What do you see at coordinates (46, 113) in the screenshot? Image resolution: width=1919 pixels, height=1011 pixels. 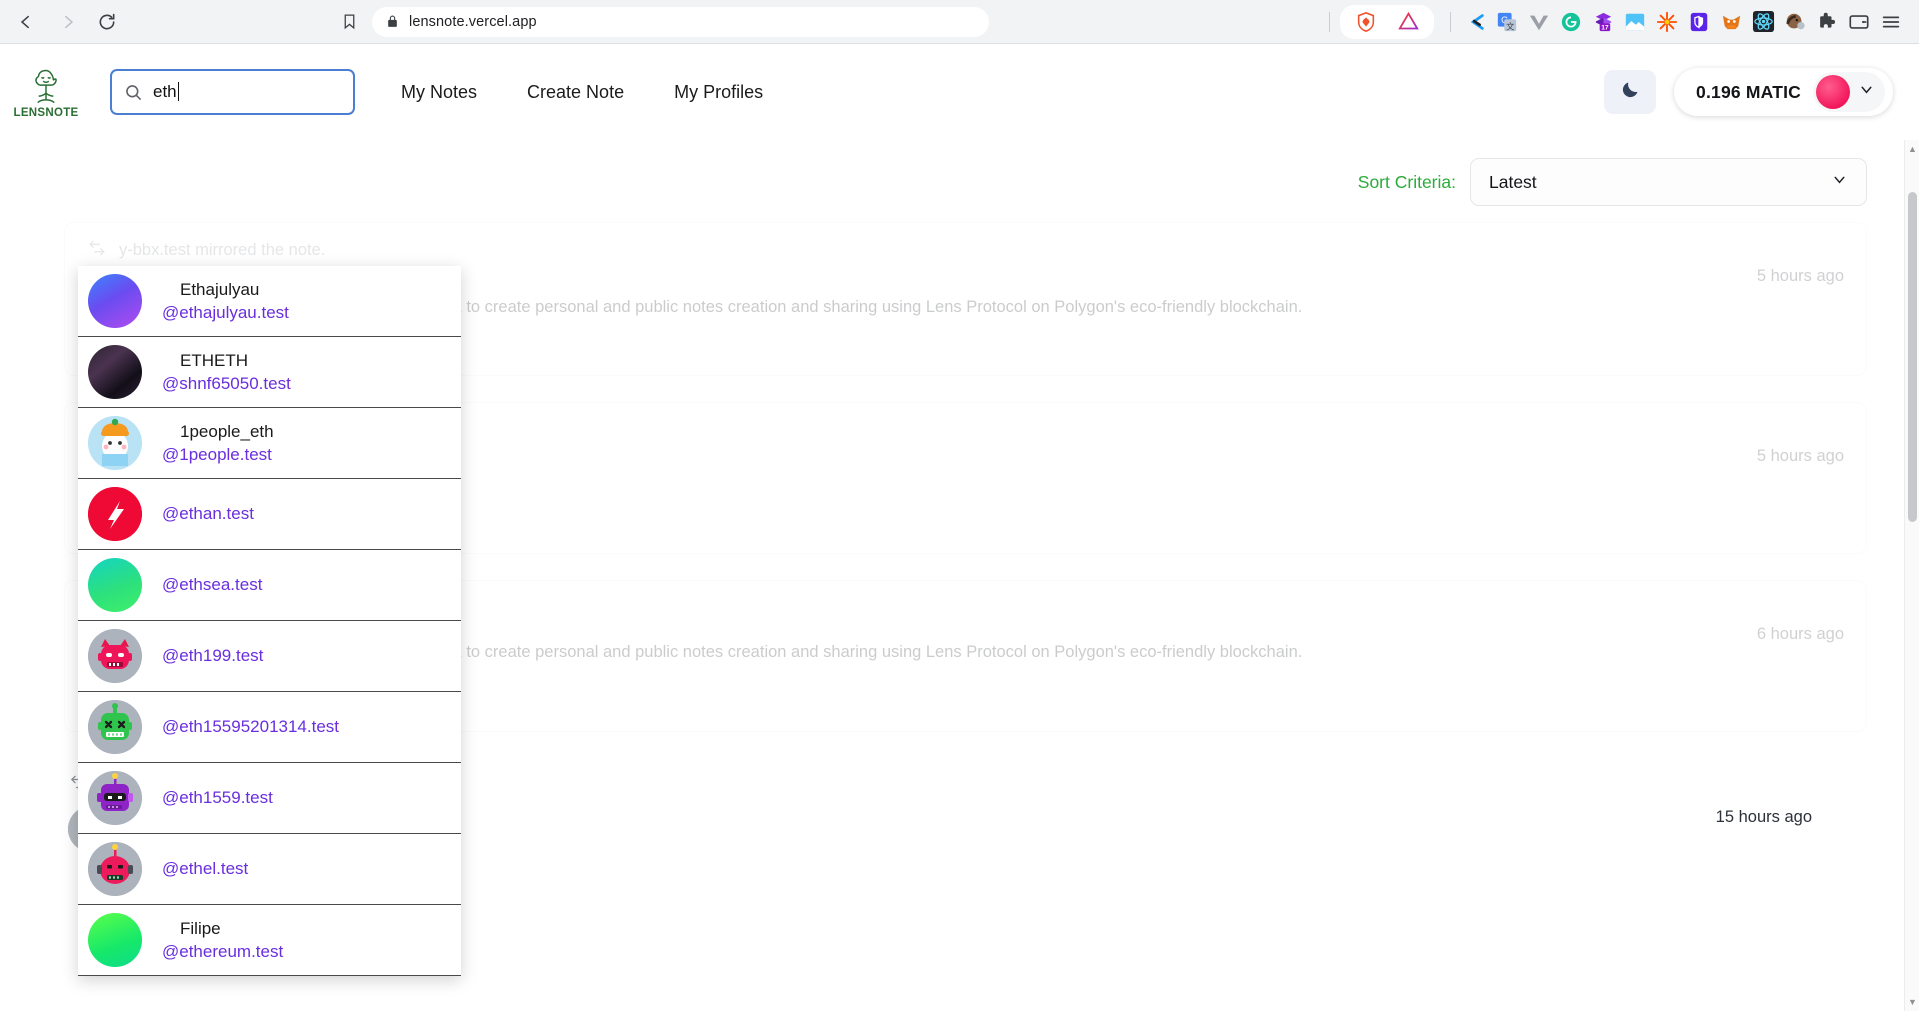 I see `logo-text: LENSNOTE` at bounding box center [46, 113].